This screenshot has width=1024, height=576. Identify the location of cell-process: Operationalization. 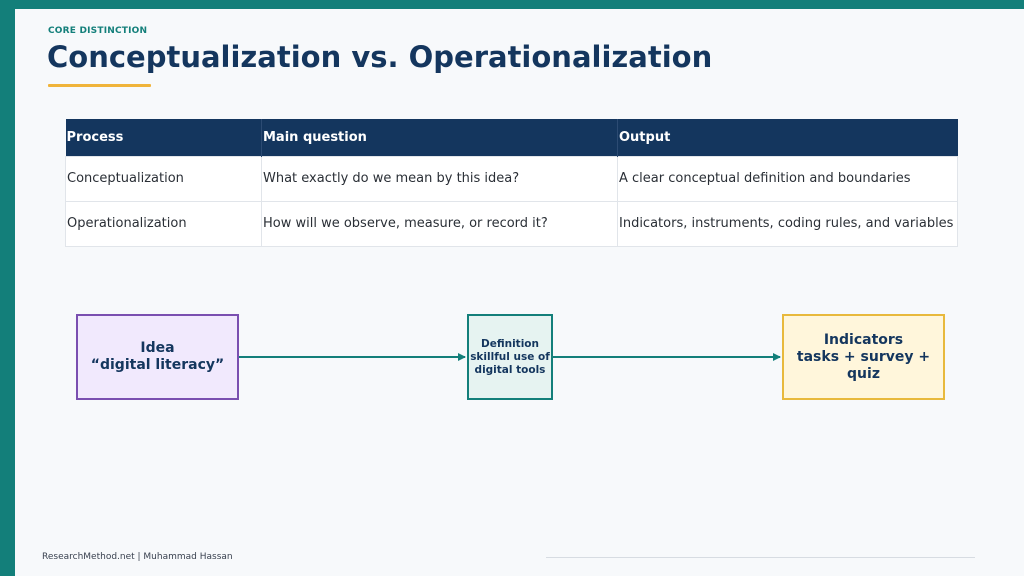
(163, 223).